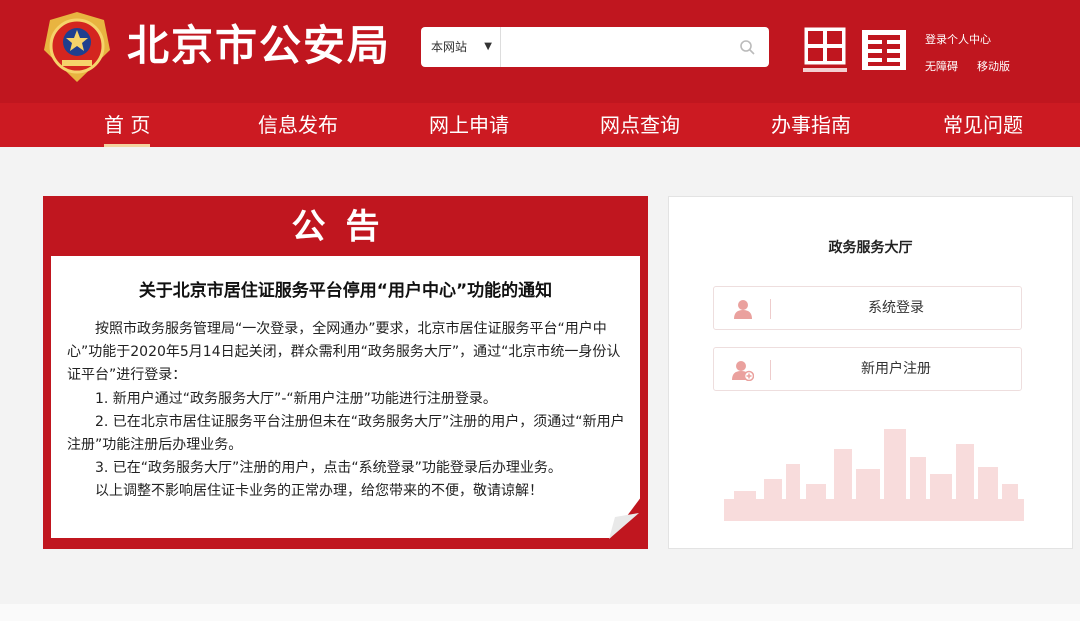 The width and height of the screenshot is (1080, 621). Describe the element at coordinates (328, 468) in the screenshot. I see `notice-paragraph: 3. 已在“政务服务大厅”注册的用户，点击“系统登录”功能登录后办理业务。` at that location.